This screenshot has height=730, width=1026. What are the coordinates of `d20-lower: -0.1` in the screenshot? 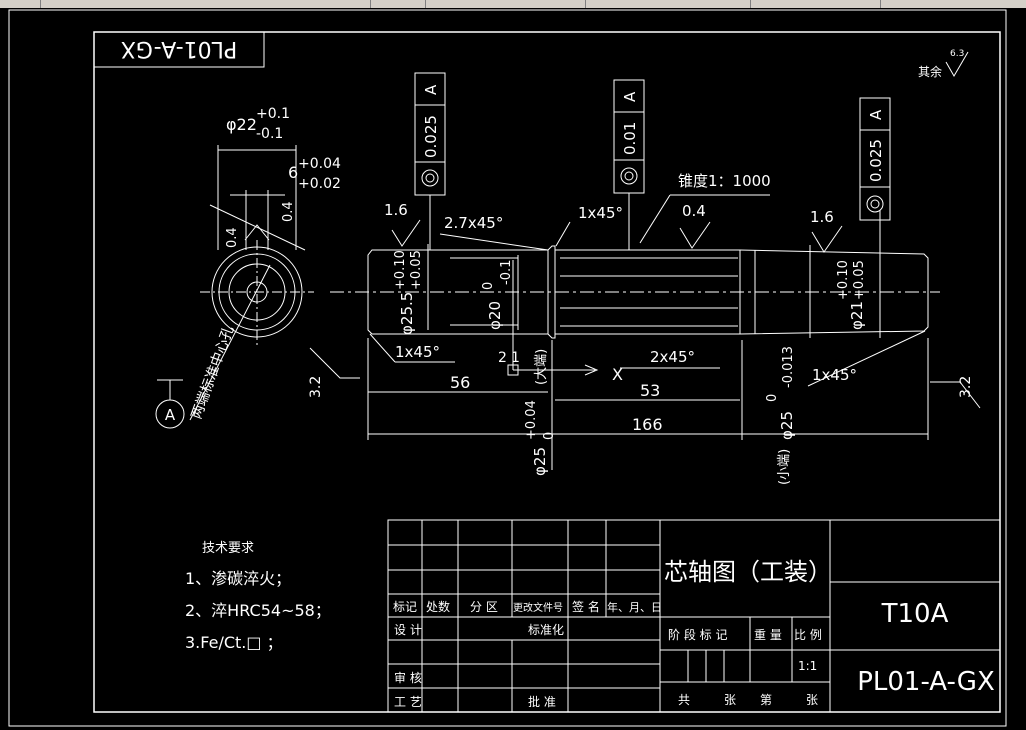 It's located at (506, 272).